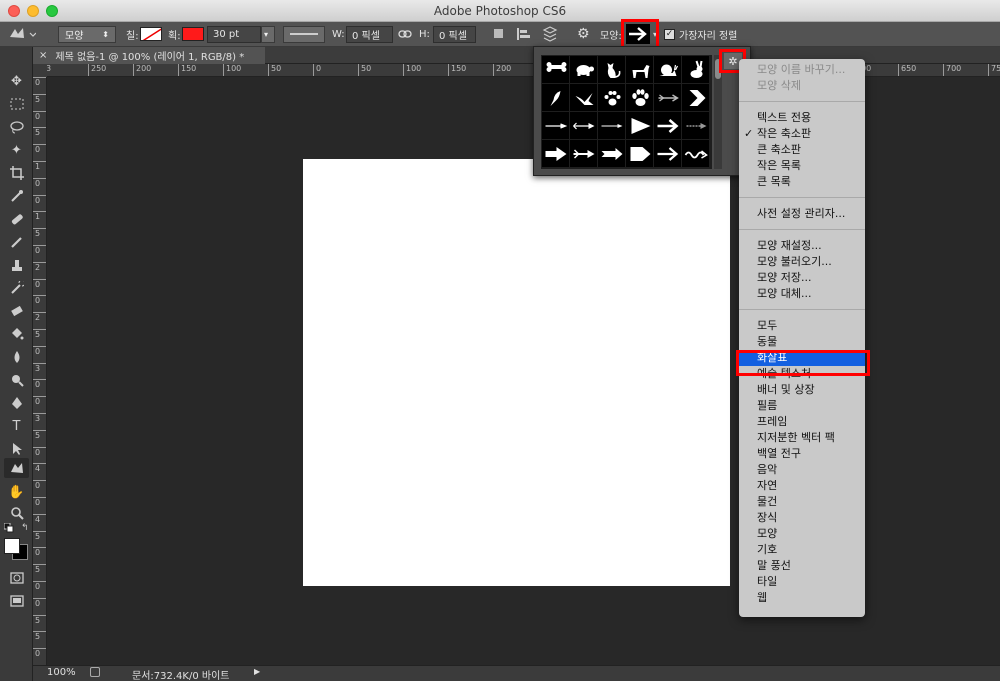 The image size is (1000, 681). What do you see at coordinates (16, 127) in the screenshot?
I see `lasso-tool-icon` at bounding box center [16, 127].